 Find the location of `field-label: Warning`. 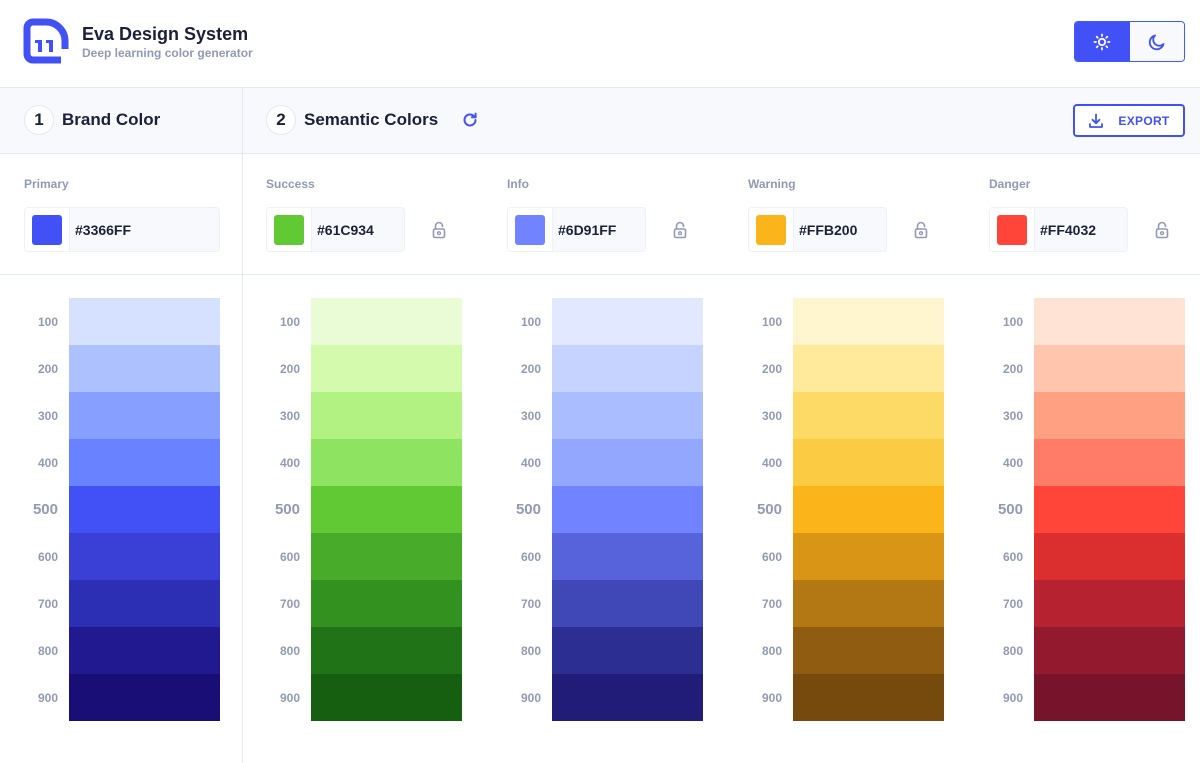

field-label: Warning is located at coordinates (772, 184).